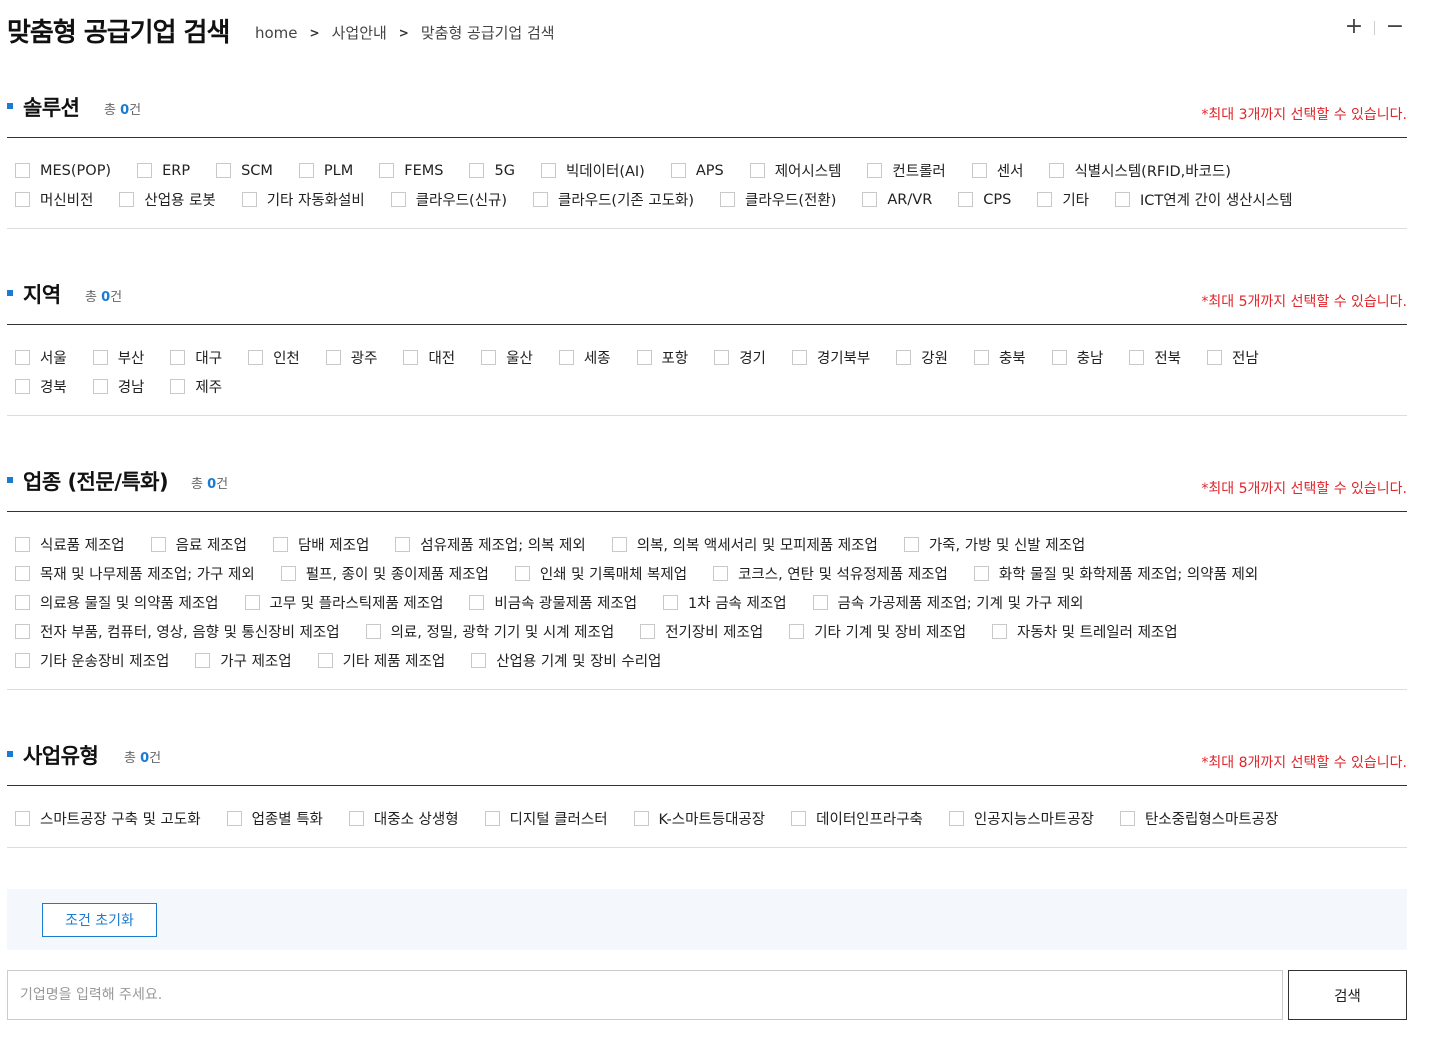 The height and width of the screenshot is (1040, 1433). I want to click on option-item: 기타, so click(1063, 199).